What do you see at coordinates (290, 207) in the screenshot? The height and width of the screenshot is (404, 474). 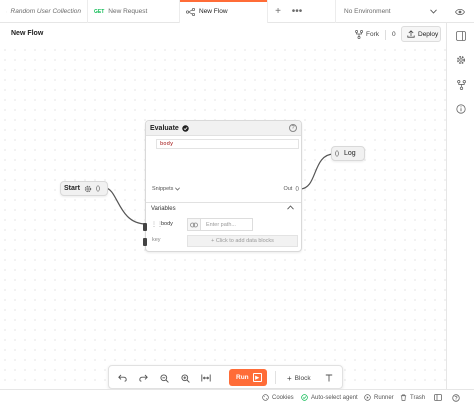 I see `chevron-up-icon` at bounding box center [290, 207].